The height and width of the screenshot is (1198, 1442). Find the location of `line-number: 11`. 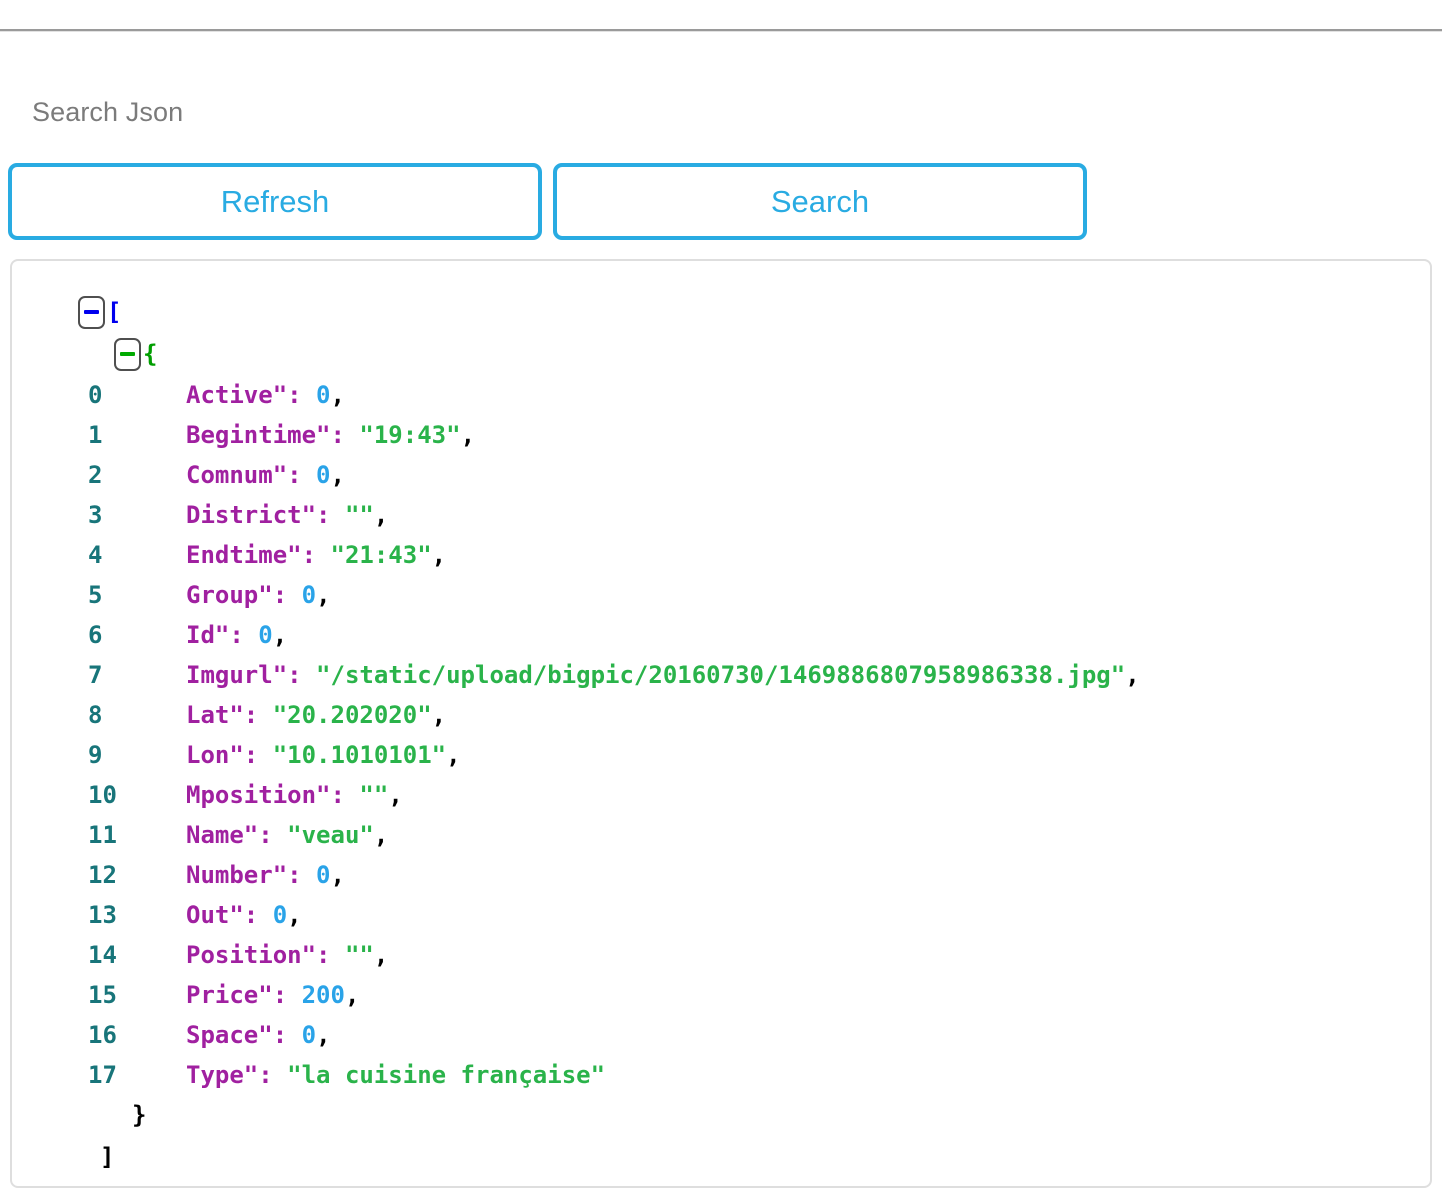

line-number: 11 is located at coordinates (102, 835).